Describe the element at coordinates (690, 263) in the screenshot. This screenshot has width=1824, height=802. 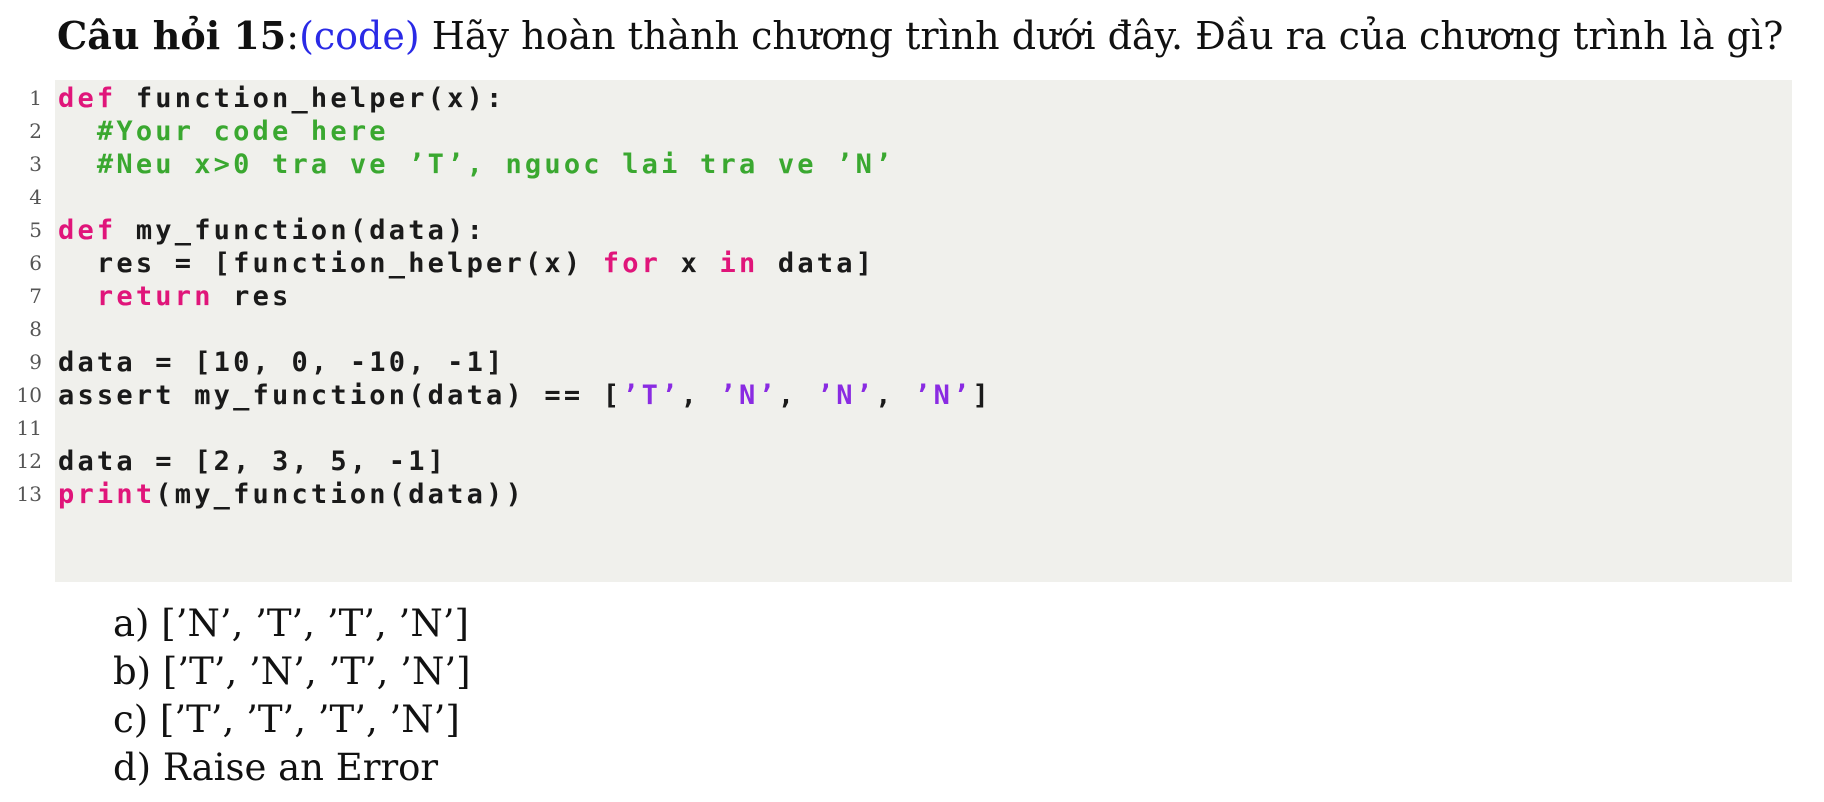
I see `code-token: x` at that location.